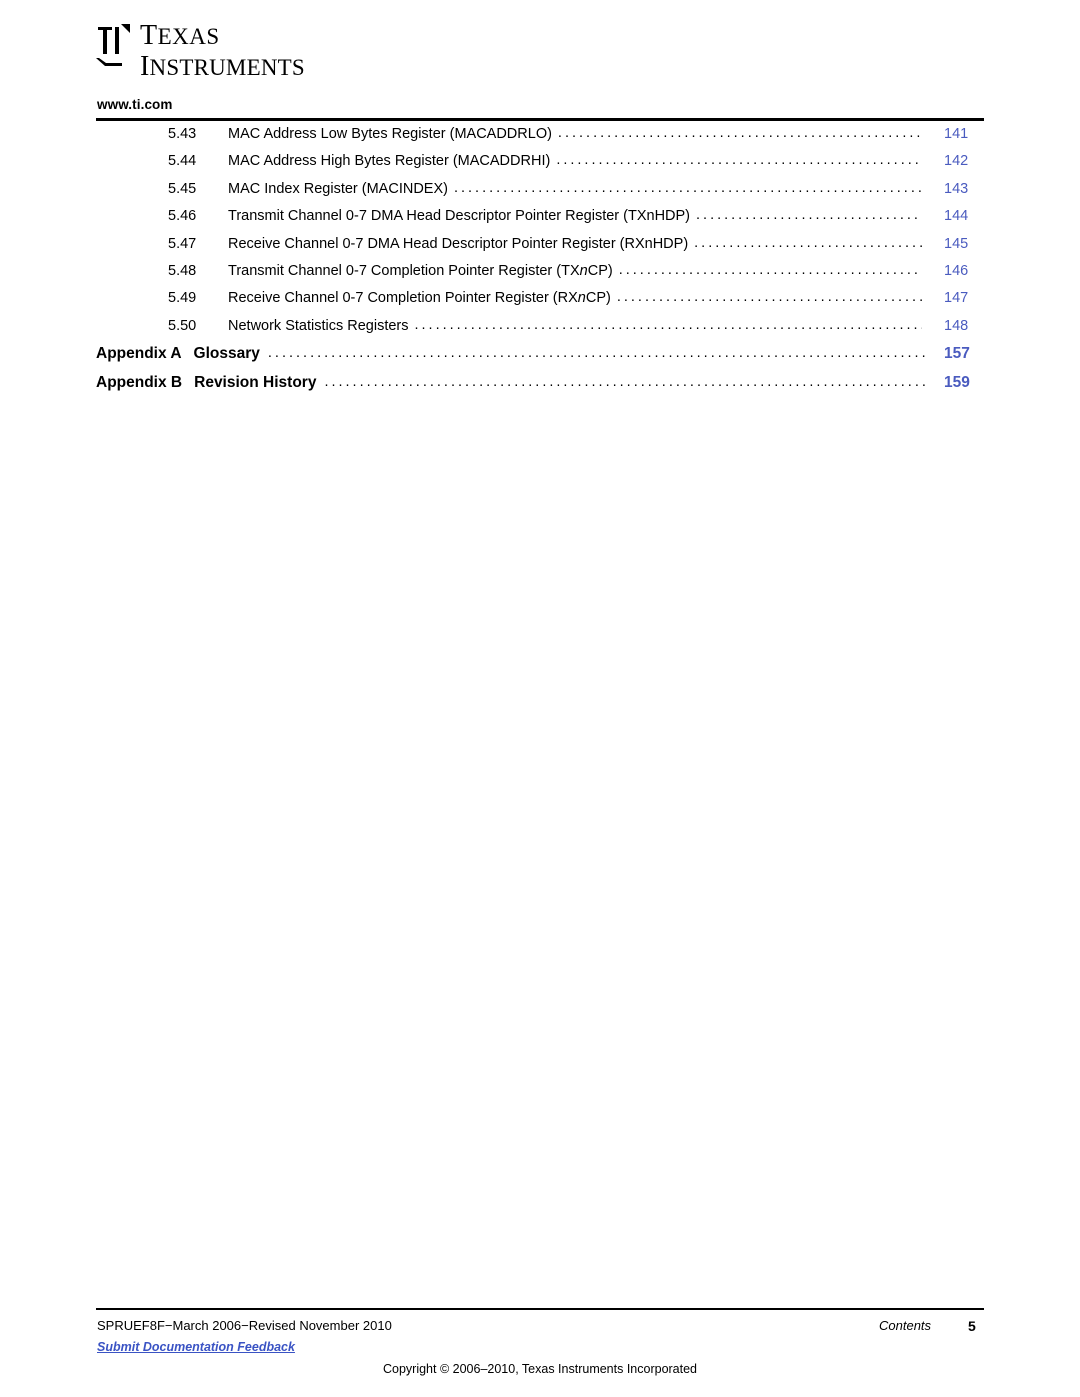  What do you see at coordinates (318, 325) in the screenshot?
I see `toc-title: Network Statistics Registers` at bounding box center [318, 325].